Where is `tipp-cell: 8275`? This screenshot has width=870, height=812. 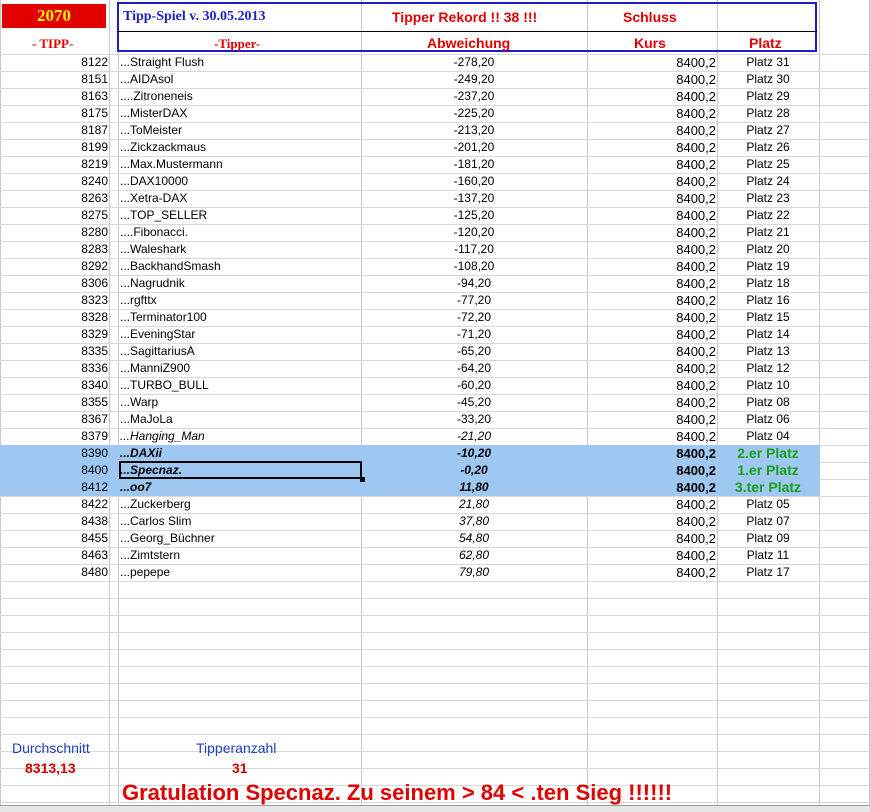
tipp-cell: 8275 is located at coordinates (54, 215).